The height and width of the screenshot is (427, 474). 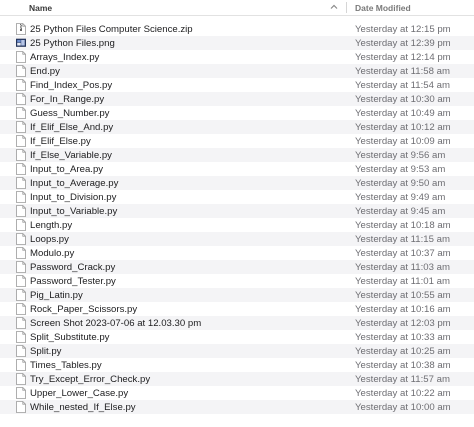 What do you see at coordinates (237, 281) in the screenshot?
I see `file-row: Password_Tester.py Yesterday at 11:01 am` at bounding box center [237, 281].